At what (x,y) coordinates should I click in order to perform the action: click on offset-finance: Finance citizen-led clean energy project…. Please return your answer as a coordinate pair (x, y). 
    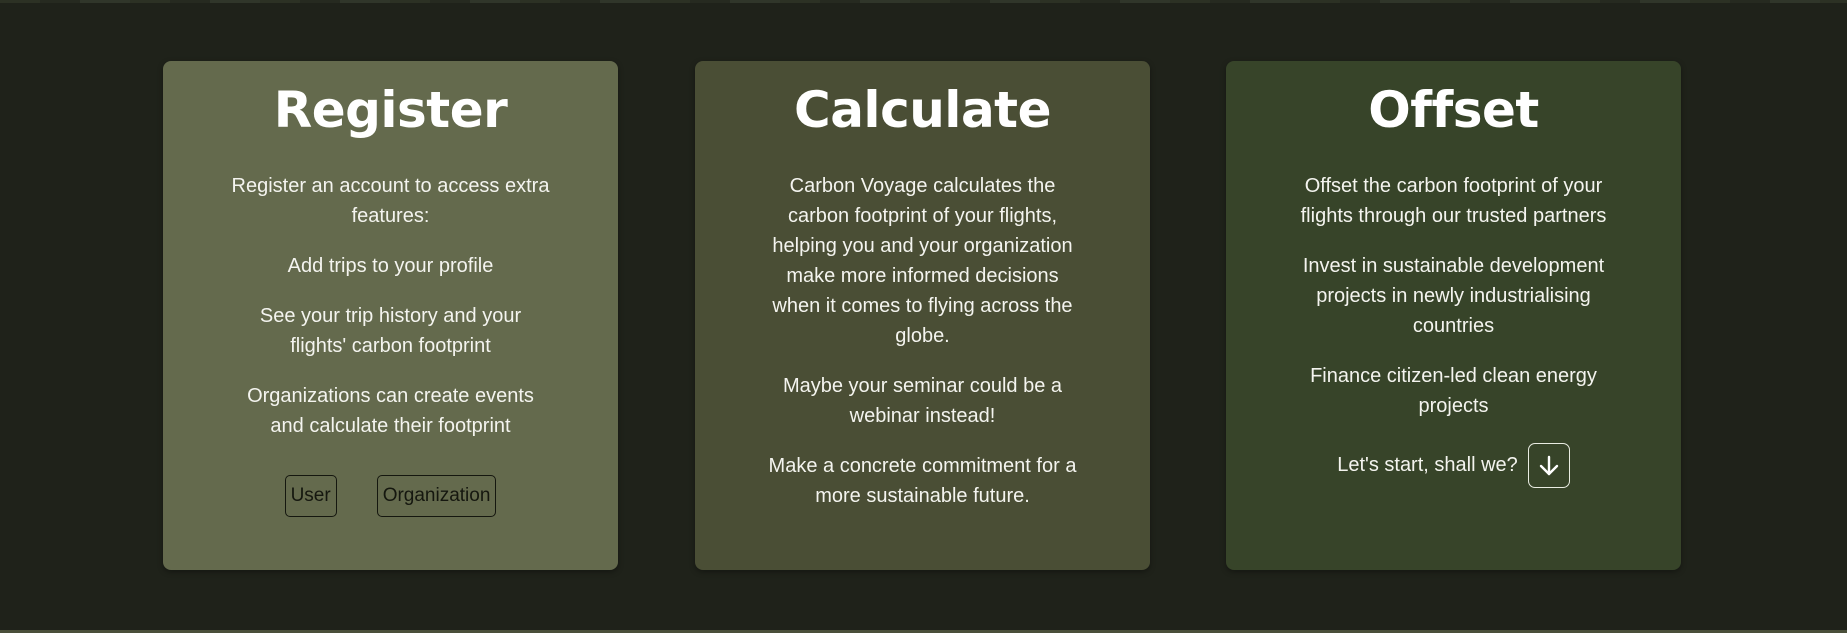
    Looking at the image, I should click on (1453, 391).